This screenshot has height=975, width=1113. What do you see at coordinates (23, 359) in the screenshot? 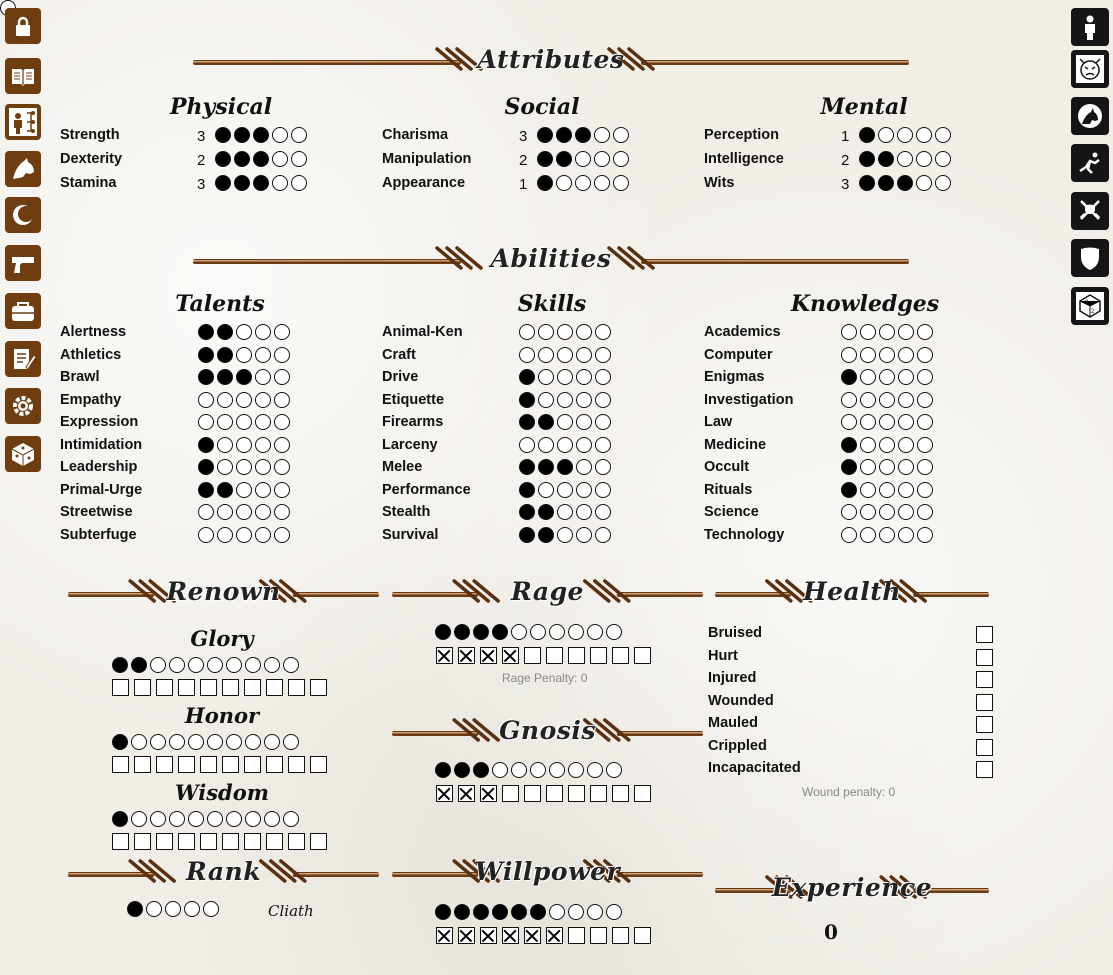
I see `nav-notes-button` at bounding box center [23, 359].